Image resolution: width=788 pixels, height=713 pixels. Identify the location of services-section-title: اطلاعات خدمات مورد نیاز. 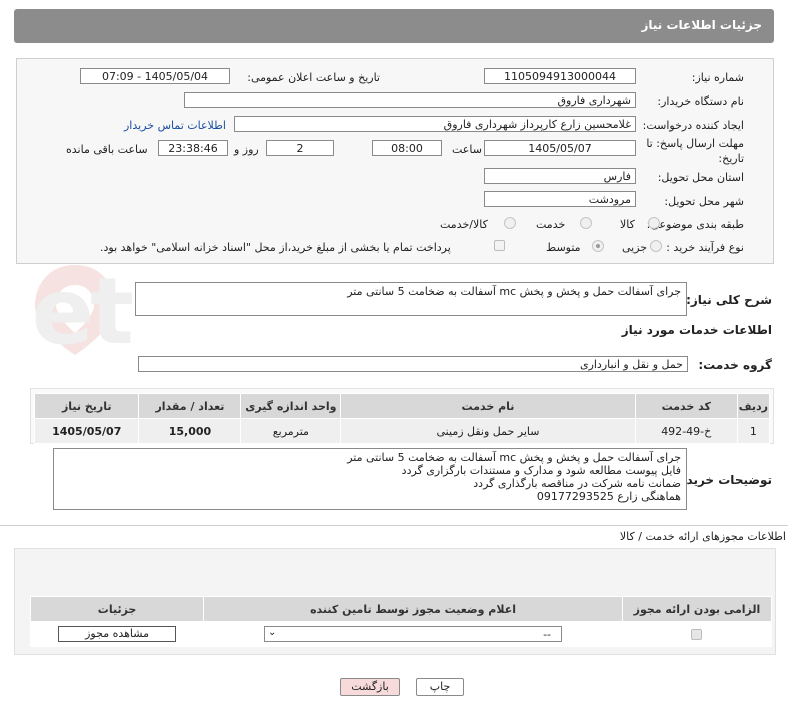
(696, 330).